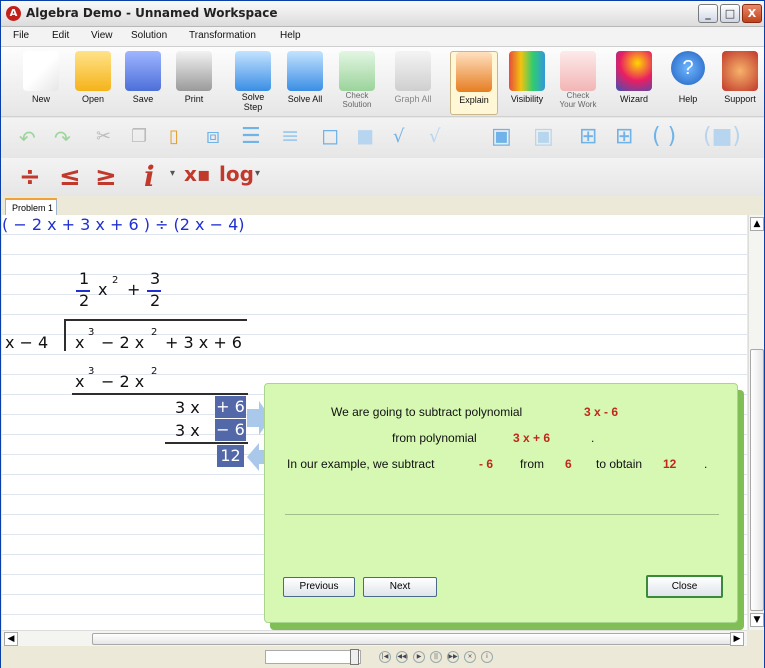  I want to click on dividend-exp-1: 3, so click(91, 332).